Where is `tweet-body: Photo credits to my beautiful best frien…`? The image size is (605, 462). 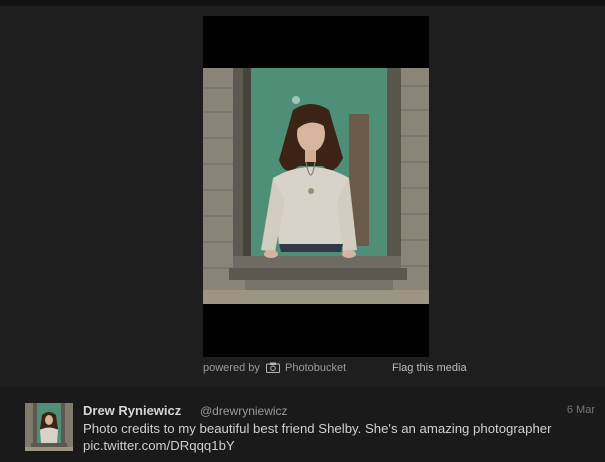
tweet-body: Photo credits to my beautiful best frien… is located at coordinates (317, 428).